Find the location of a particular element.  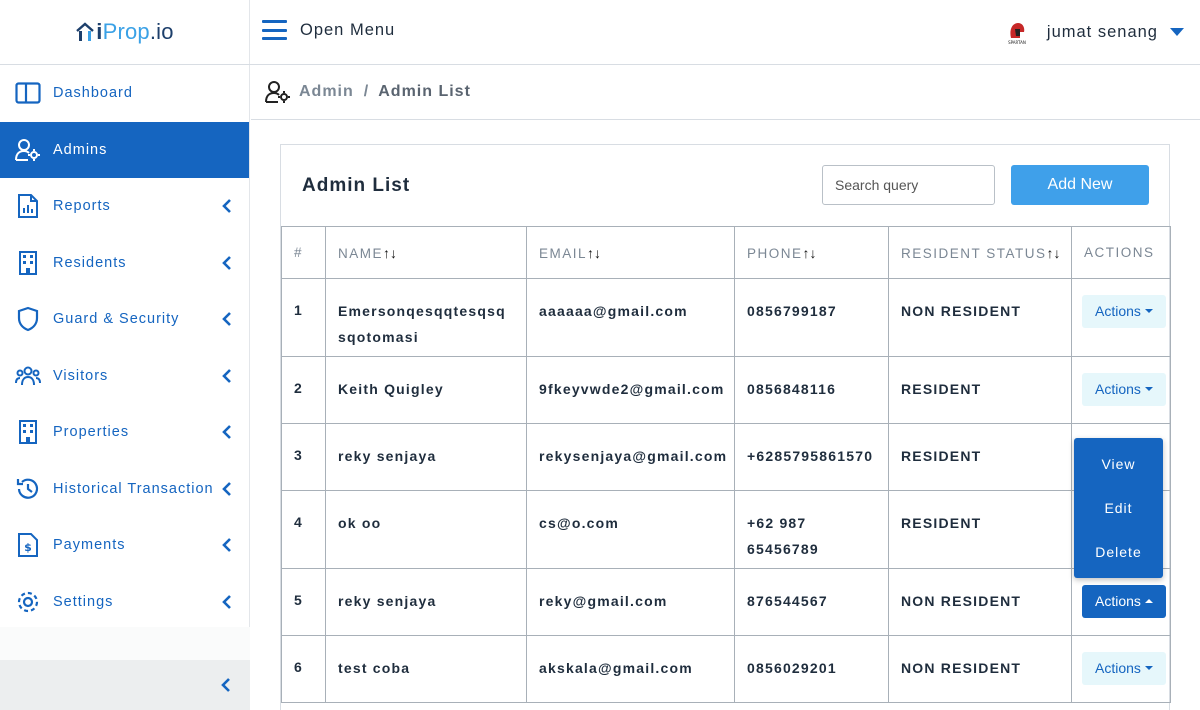

sidebar-item-visitors: Visitors is located at coordinates (124, 376).